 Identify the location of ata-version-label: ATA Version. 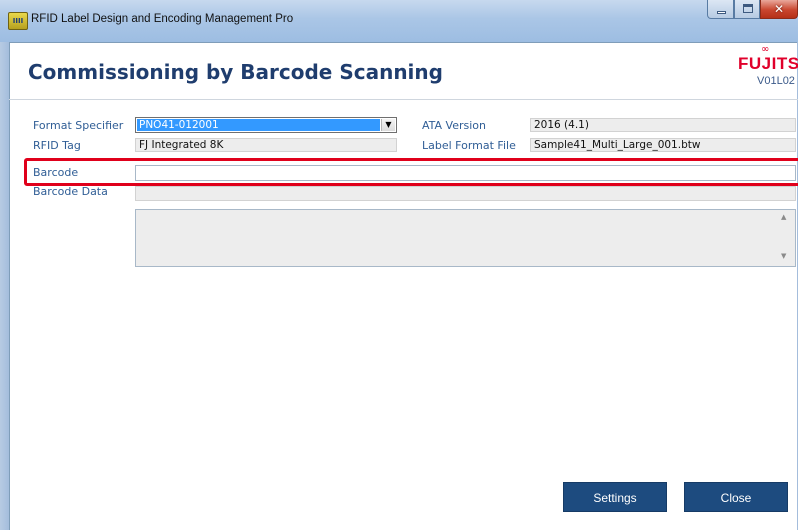
(454, 125).